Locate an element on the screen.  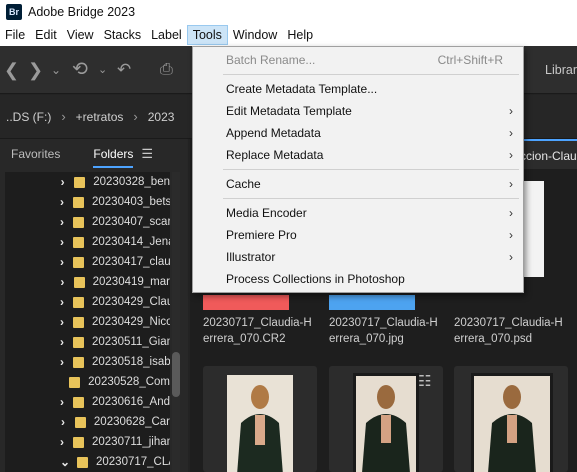
folder-name: 20230711_jihan is located at coordinates (131, 442).